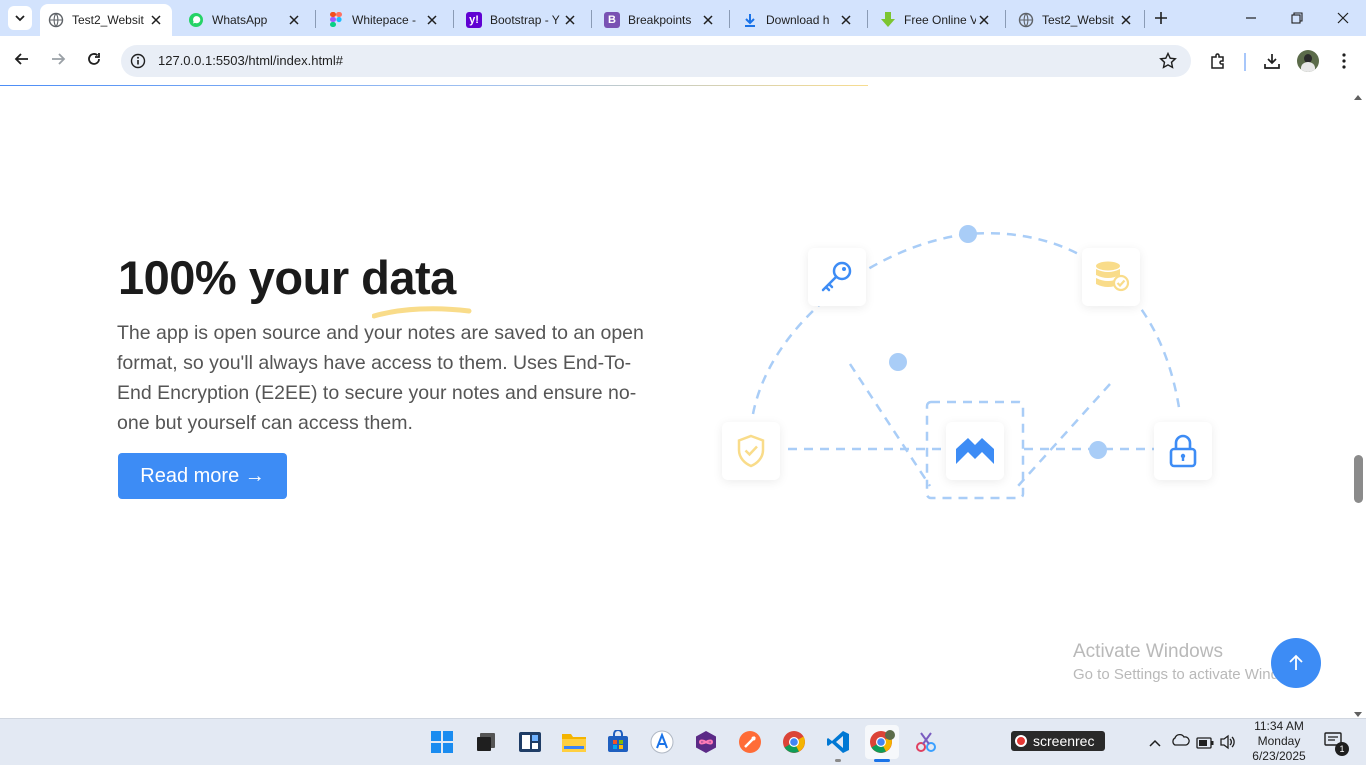  I want to click on app-button-chrome, so click(794, 742).